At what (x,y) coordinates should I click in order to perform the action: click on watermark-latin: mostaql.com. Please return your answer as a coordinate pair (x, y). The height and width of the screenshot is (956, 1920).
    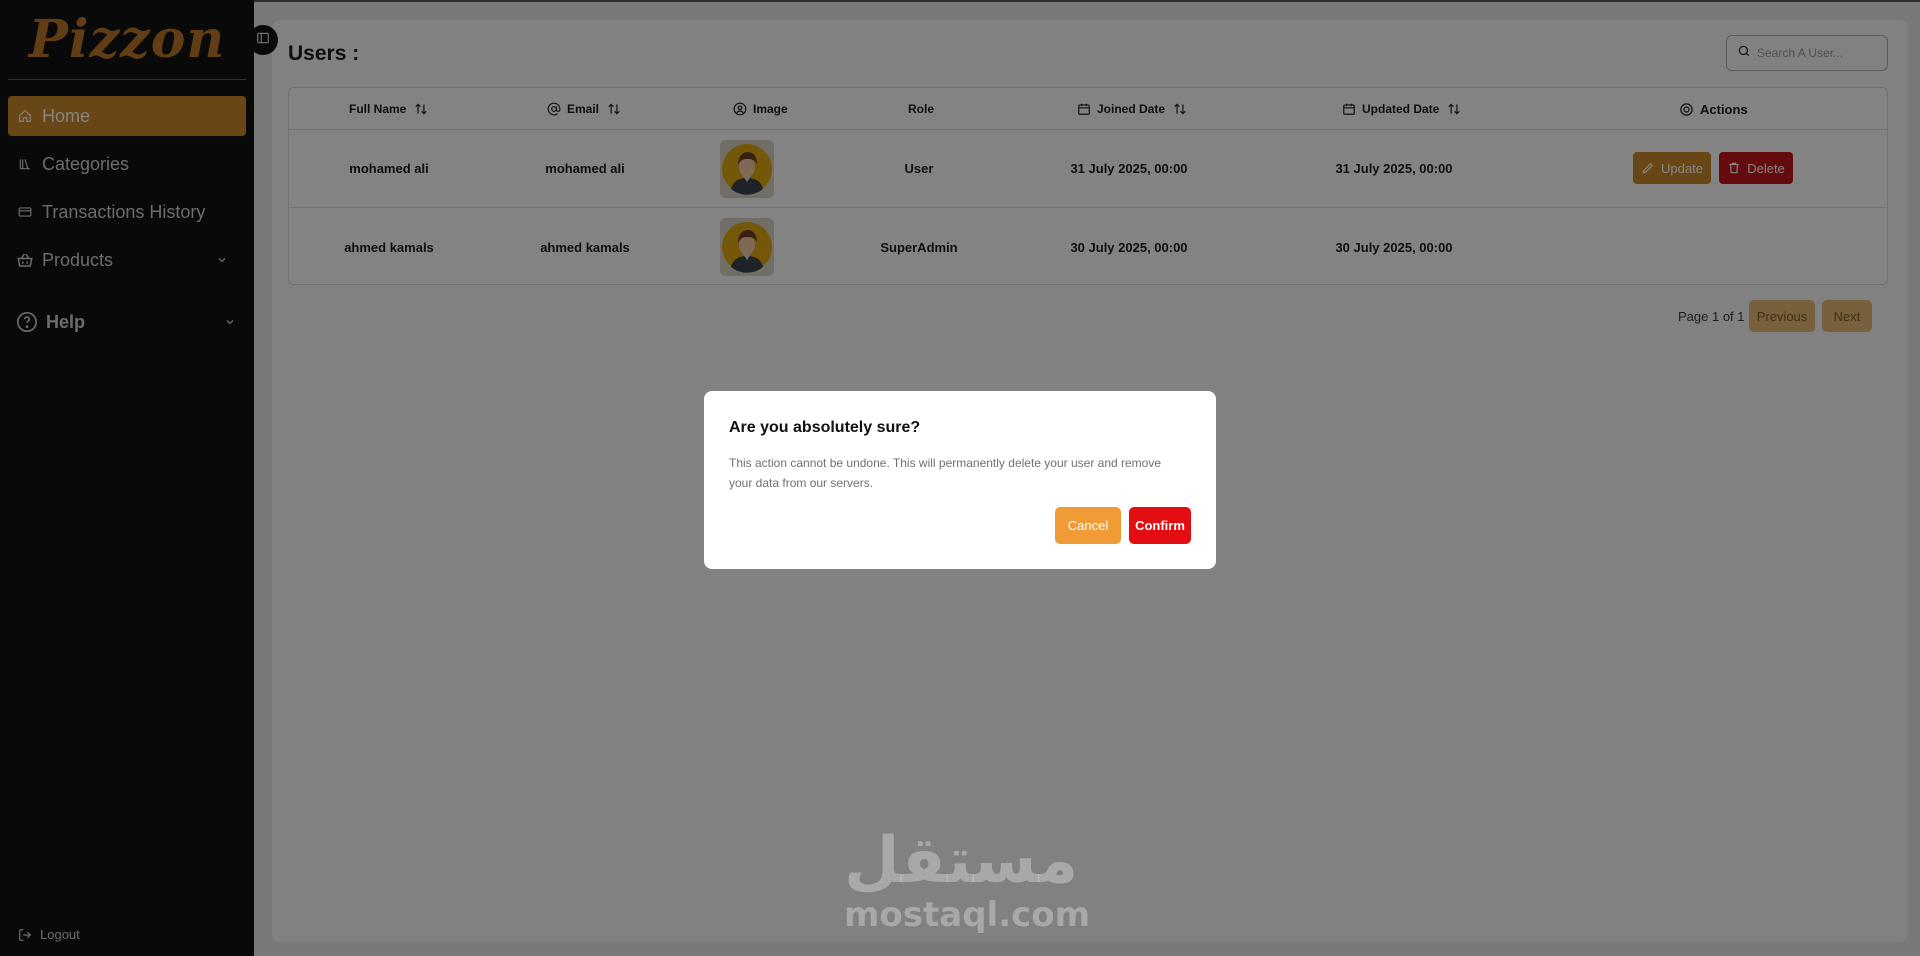
    Looking at the image, I should click on (967, 915).